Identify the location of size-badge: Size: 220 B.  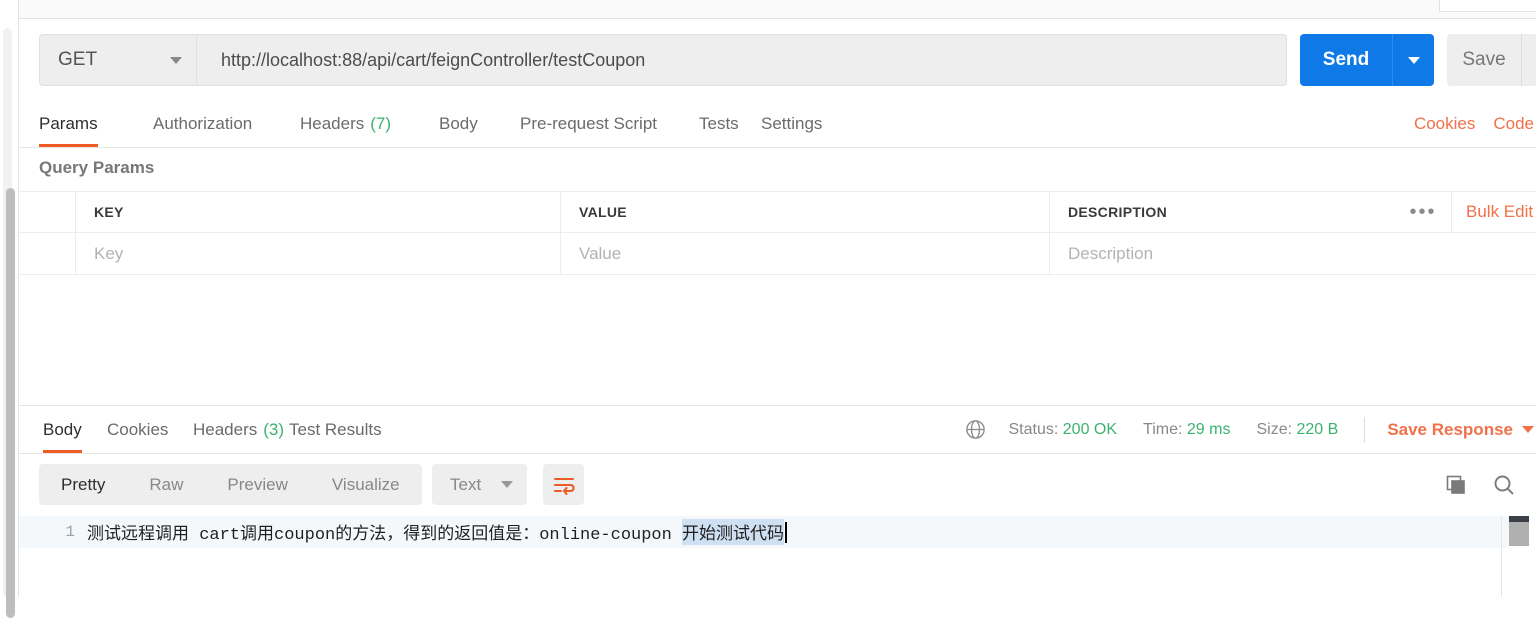
(1297, 430).